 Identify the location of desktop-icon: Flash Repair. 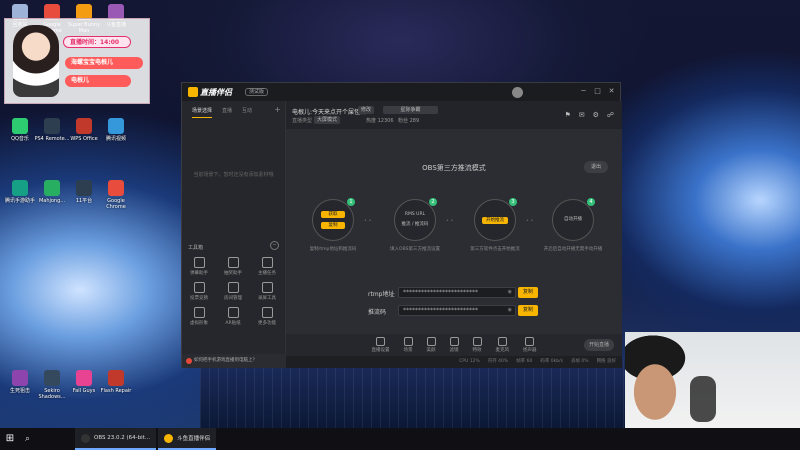
(116, 382).